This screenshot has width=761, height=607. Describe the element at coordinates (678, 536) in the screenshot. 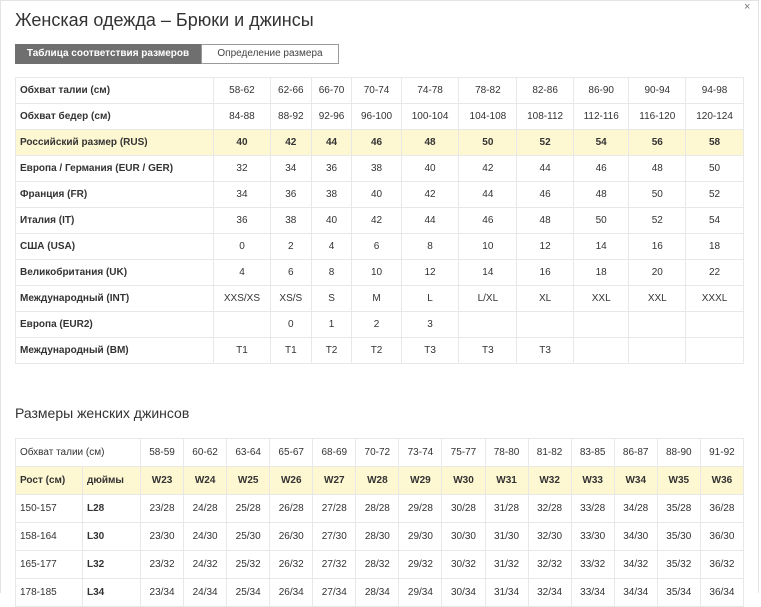

I see `table-cell: 35/30` at that location.